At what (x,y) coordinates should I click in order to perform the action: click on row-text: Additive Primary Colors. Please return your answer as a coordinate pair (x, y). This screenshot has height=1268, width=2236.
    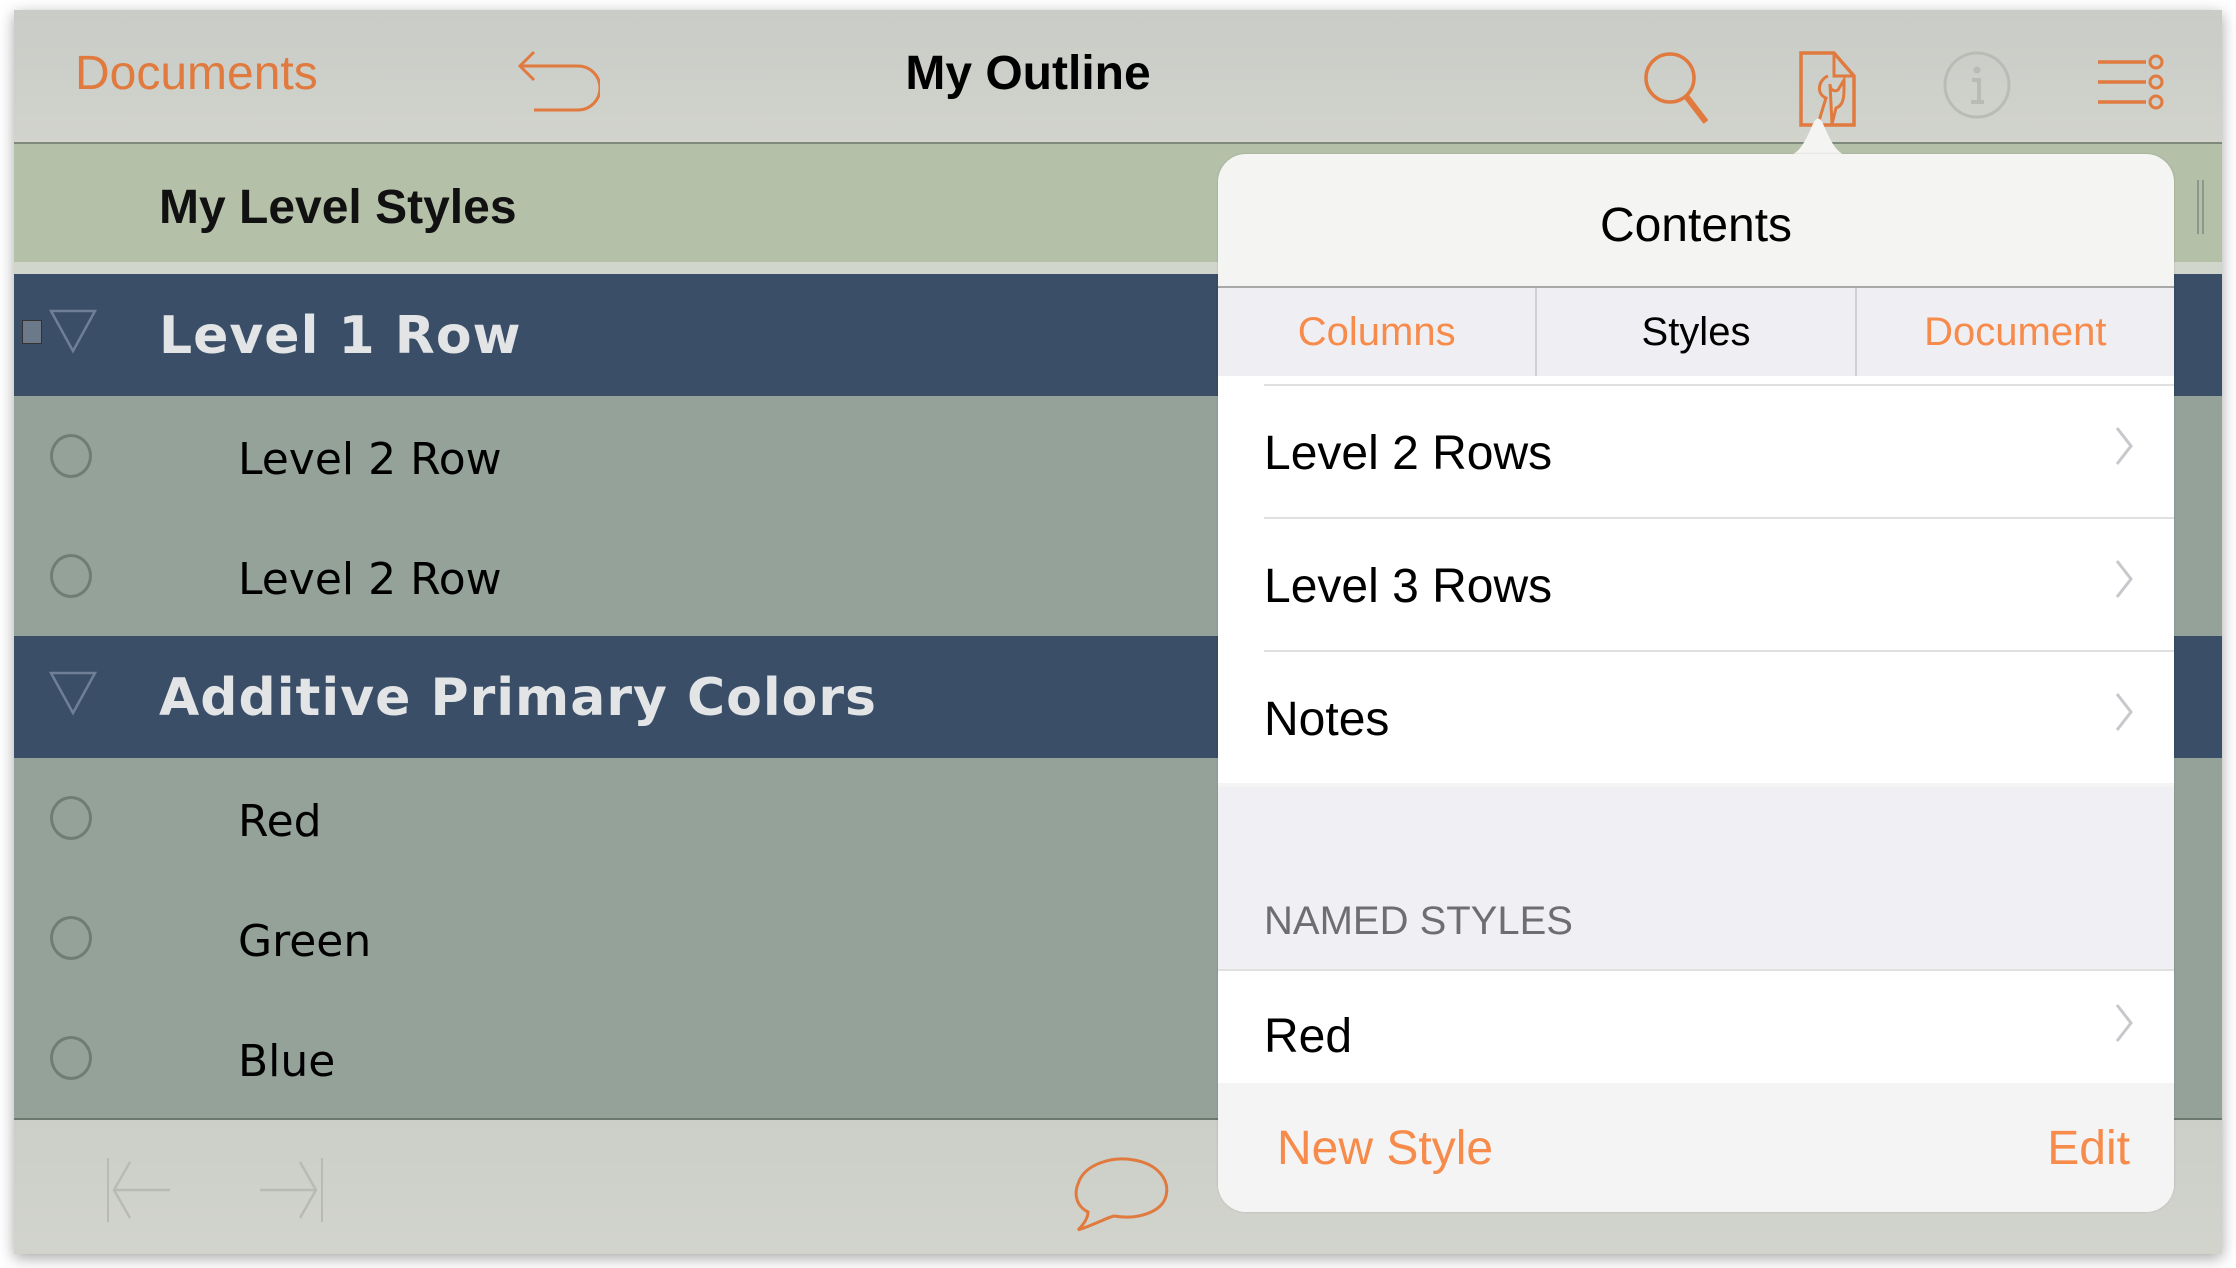
    Looking at the image, I should click on (518, 698).